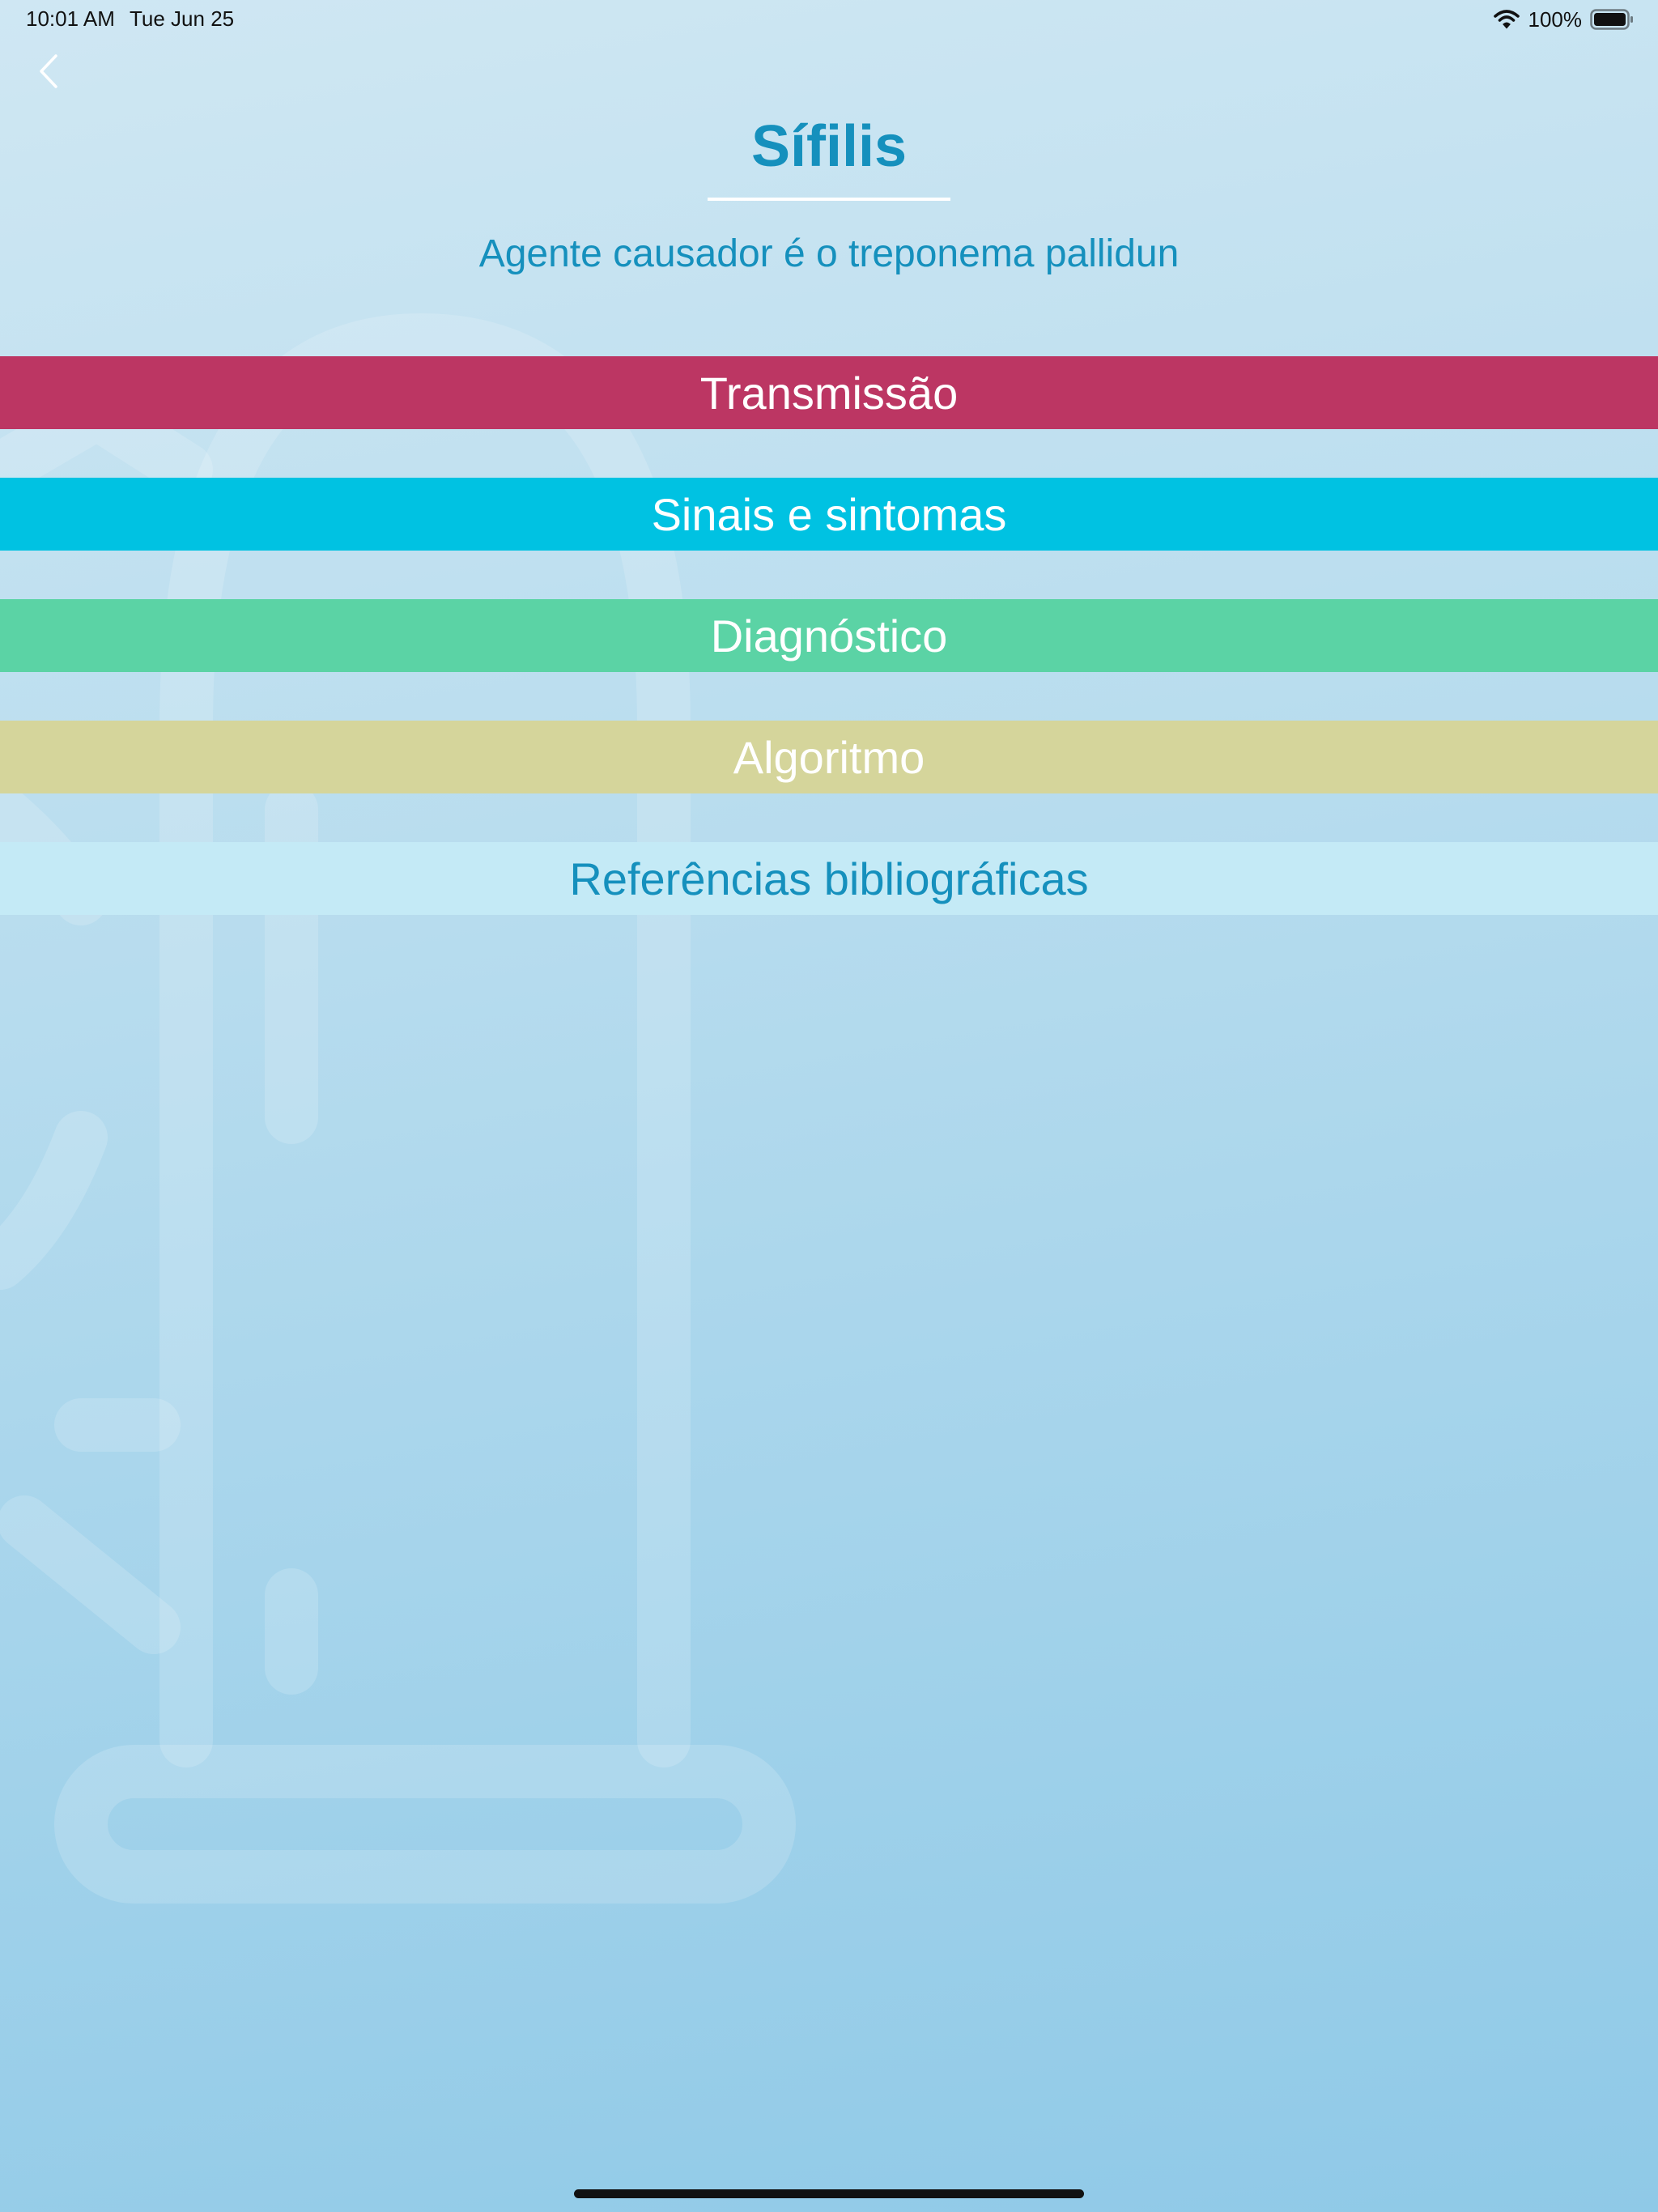 The height and width of the screenshot is (2212, 1658). I want to click on status-indicators: 100%, so click(1564, 19).